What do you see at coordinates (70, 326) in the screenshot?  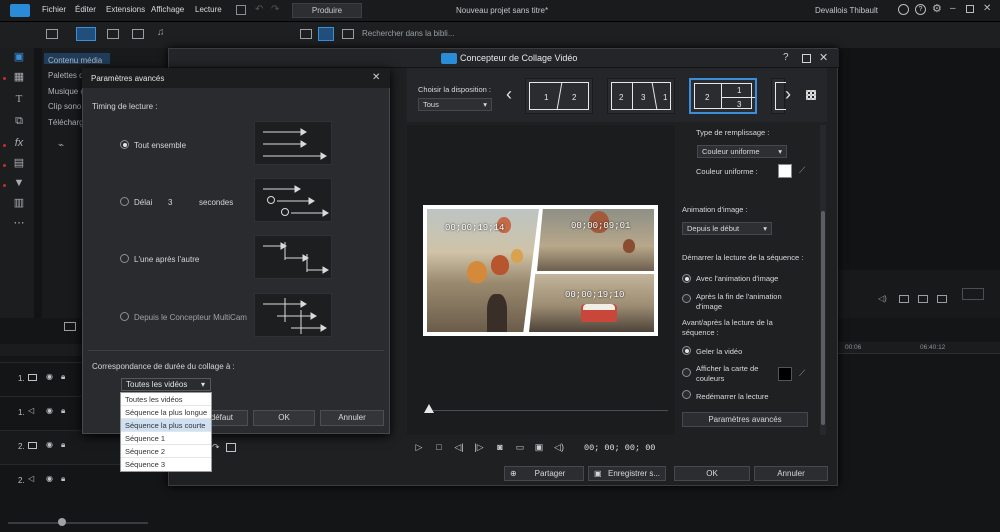 I see `folder-icon` at bounding box center [70, 326].